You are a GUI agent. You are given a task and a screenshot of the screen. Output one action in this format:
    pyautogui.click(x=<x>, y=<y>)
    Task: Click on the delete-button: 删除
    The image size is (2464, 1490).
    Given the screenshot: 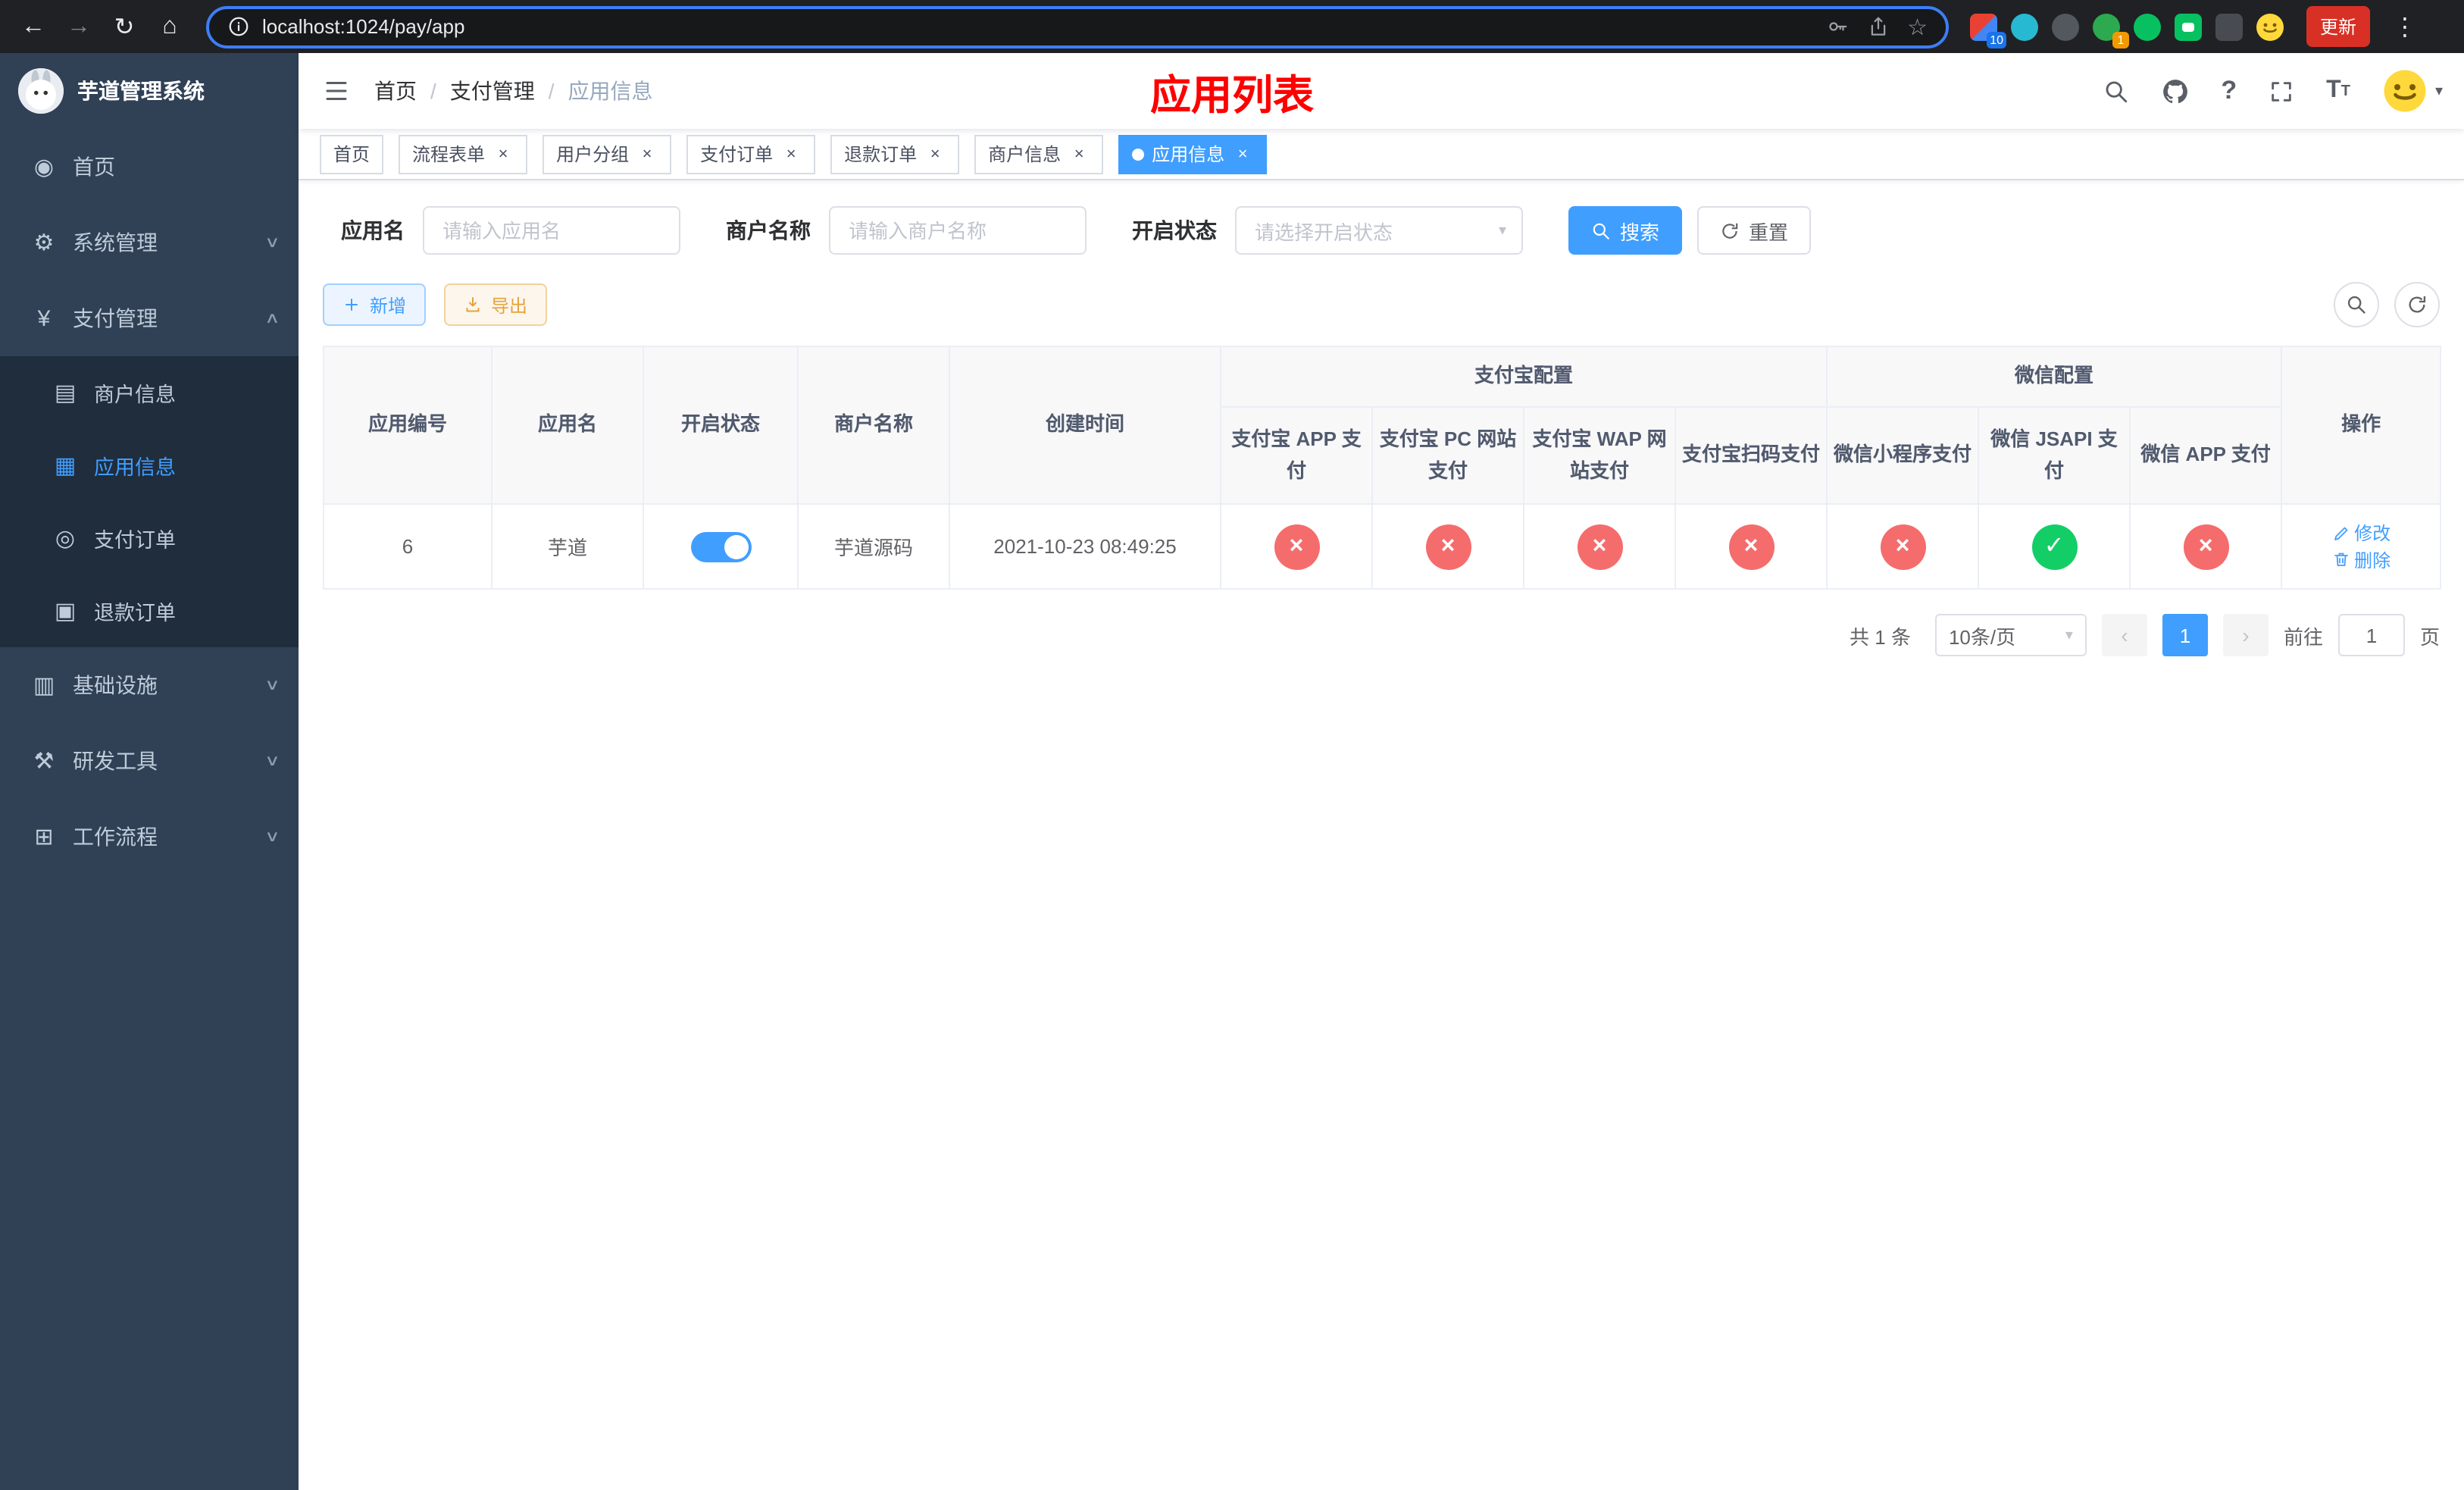 What is the action you would take?
    pyautogui.click(x=2361, y=559)
    